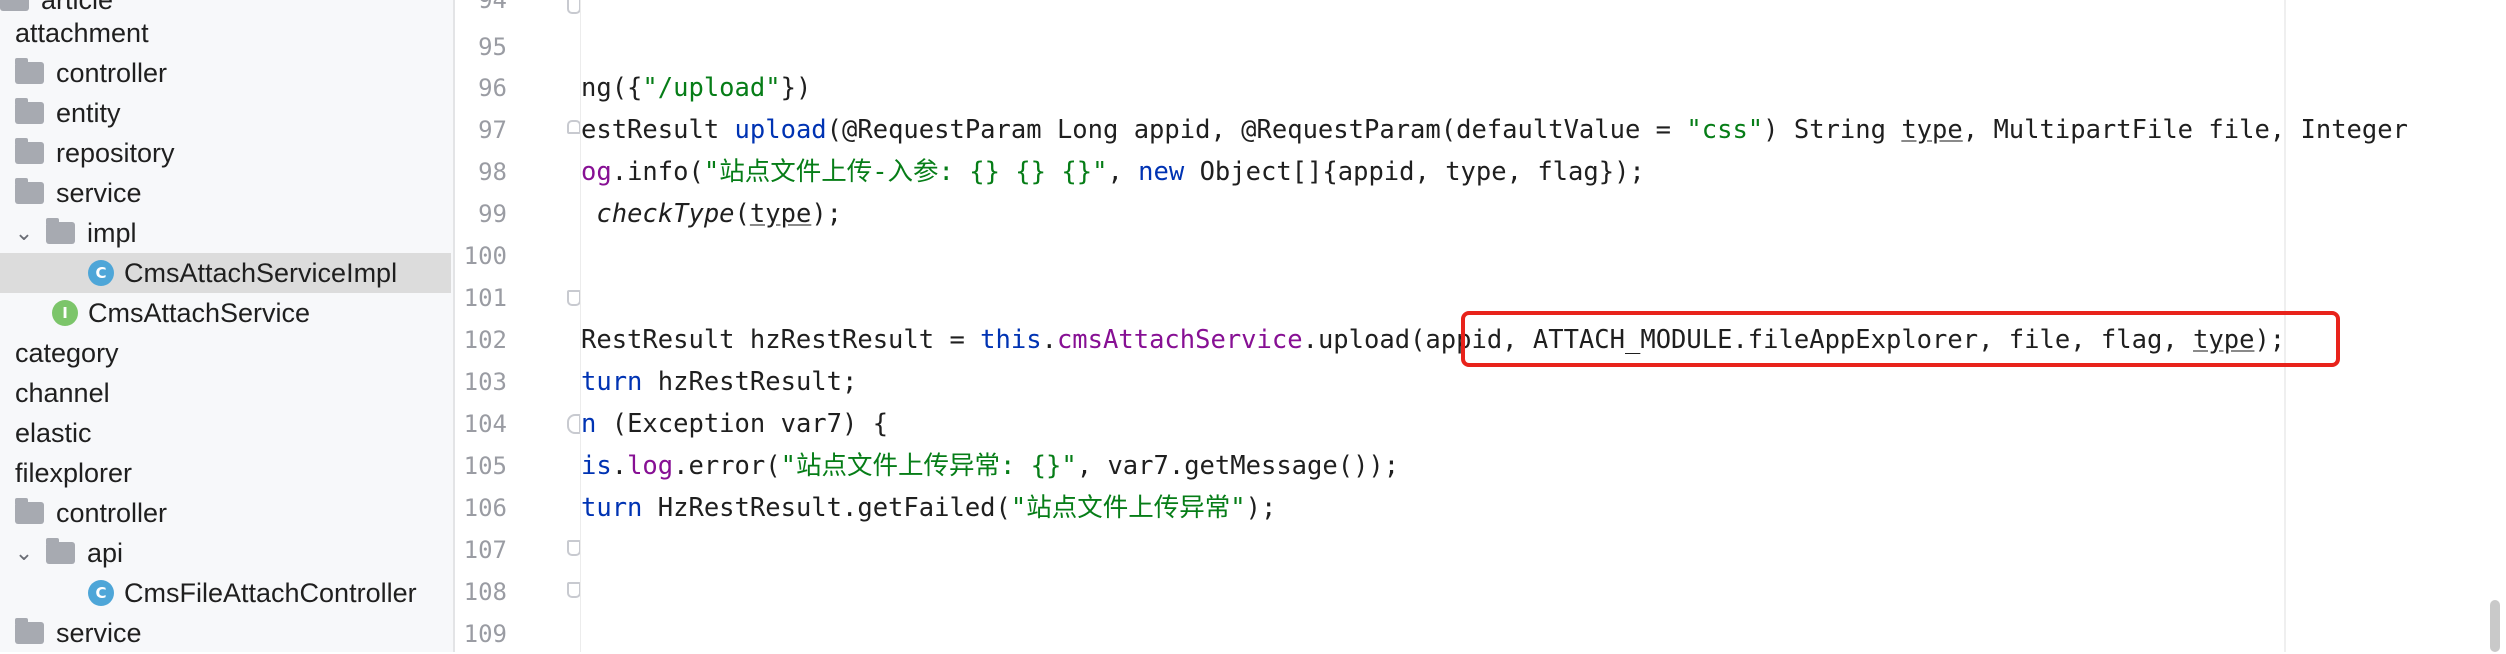 Image resolution: width=2506 pixels, height=654 pixels. What do you see at coordinates (485, 340) in the screenshot?
I see `line-number: 102` at bounding box center [485, 340].